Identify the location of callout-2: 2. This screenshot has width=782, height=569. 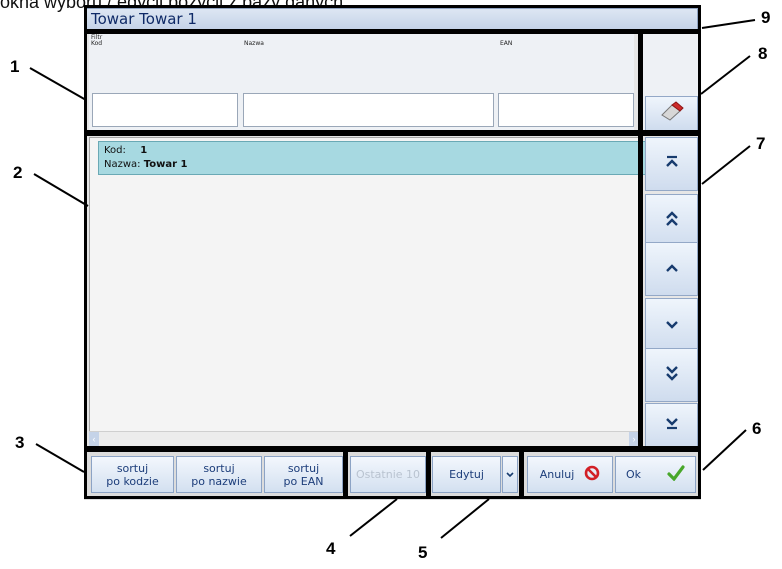
(18, 172).